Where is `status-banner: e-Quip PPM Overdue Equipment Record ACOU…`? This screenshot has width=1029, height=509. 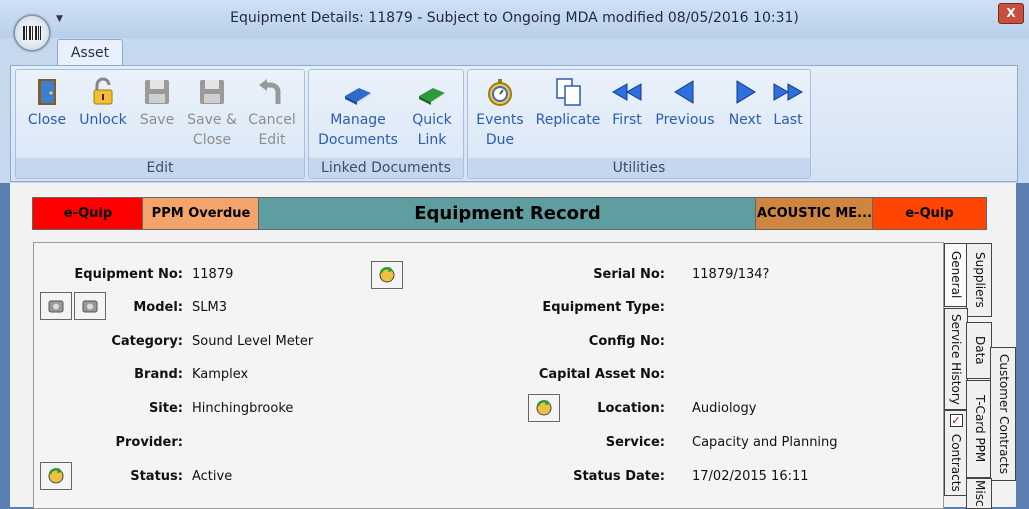 status-banner: e-Quip PPM Overdue Equipment Record ACOU… is located at coordinates (509, 213).